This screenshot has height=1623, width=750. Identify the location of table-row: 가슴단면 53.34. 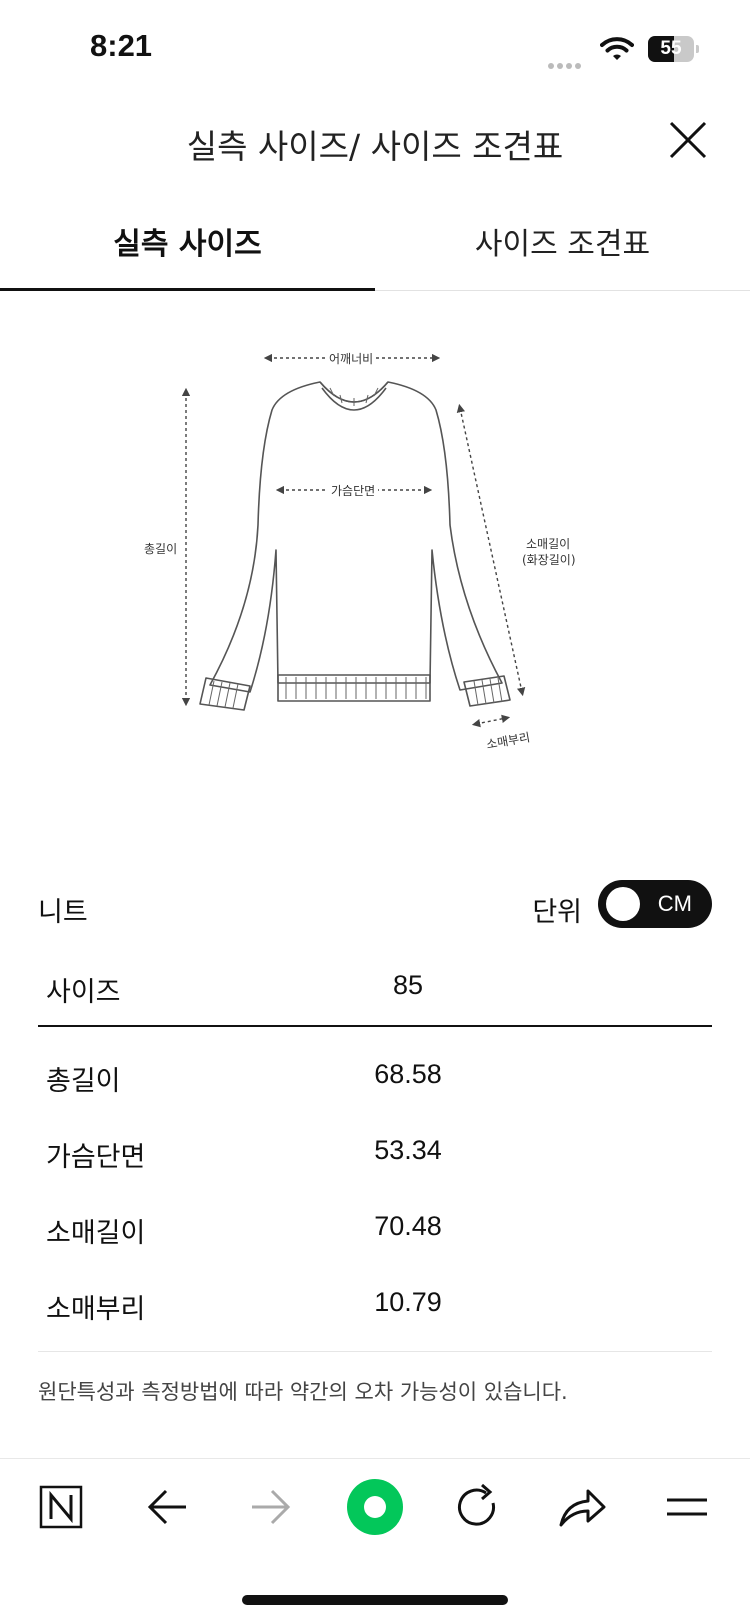
(375, 1151).